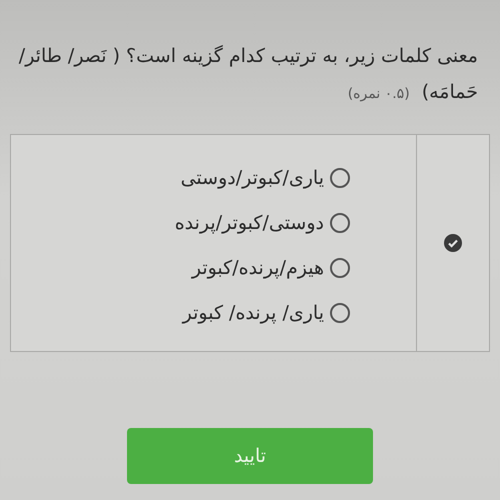 The height and width of the screenshot is (500, 500). Describe the element at coordinates (253, 313) in the screenshot. I see `option-label: یاری/ پرنده/ کبوتر` at that location.